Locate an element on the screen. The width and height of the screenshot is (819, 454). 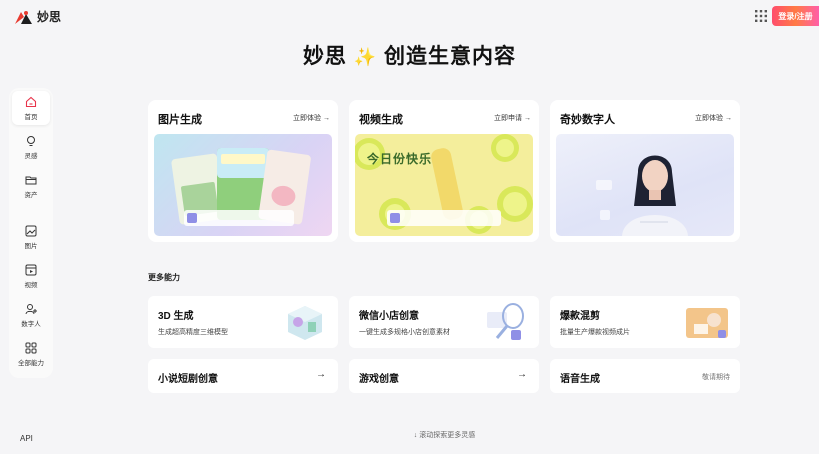
sparkle-icon: ✨ is located at coordinates (365, 57).